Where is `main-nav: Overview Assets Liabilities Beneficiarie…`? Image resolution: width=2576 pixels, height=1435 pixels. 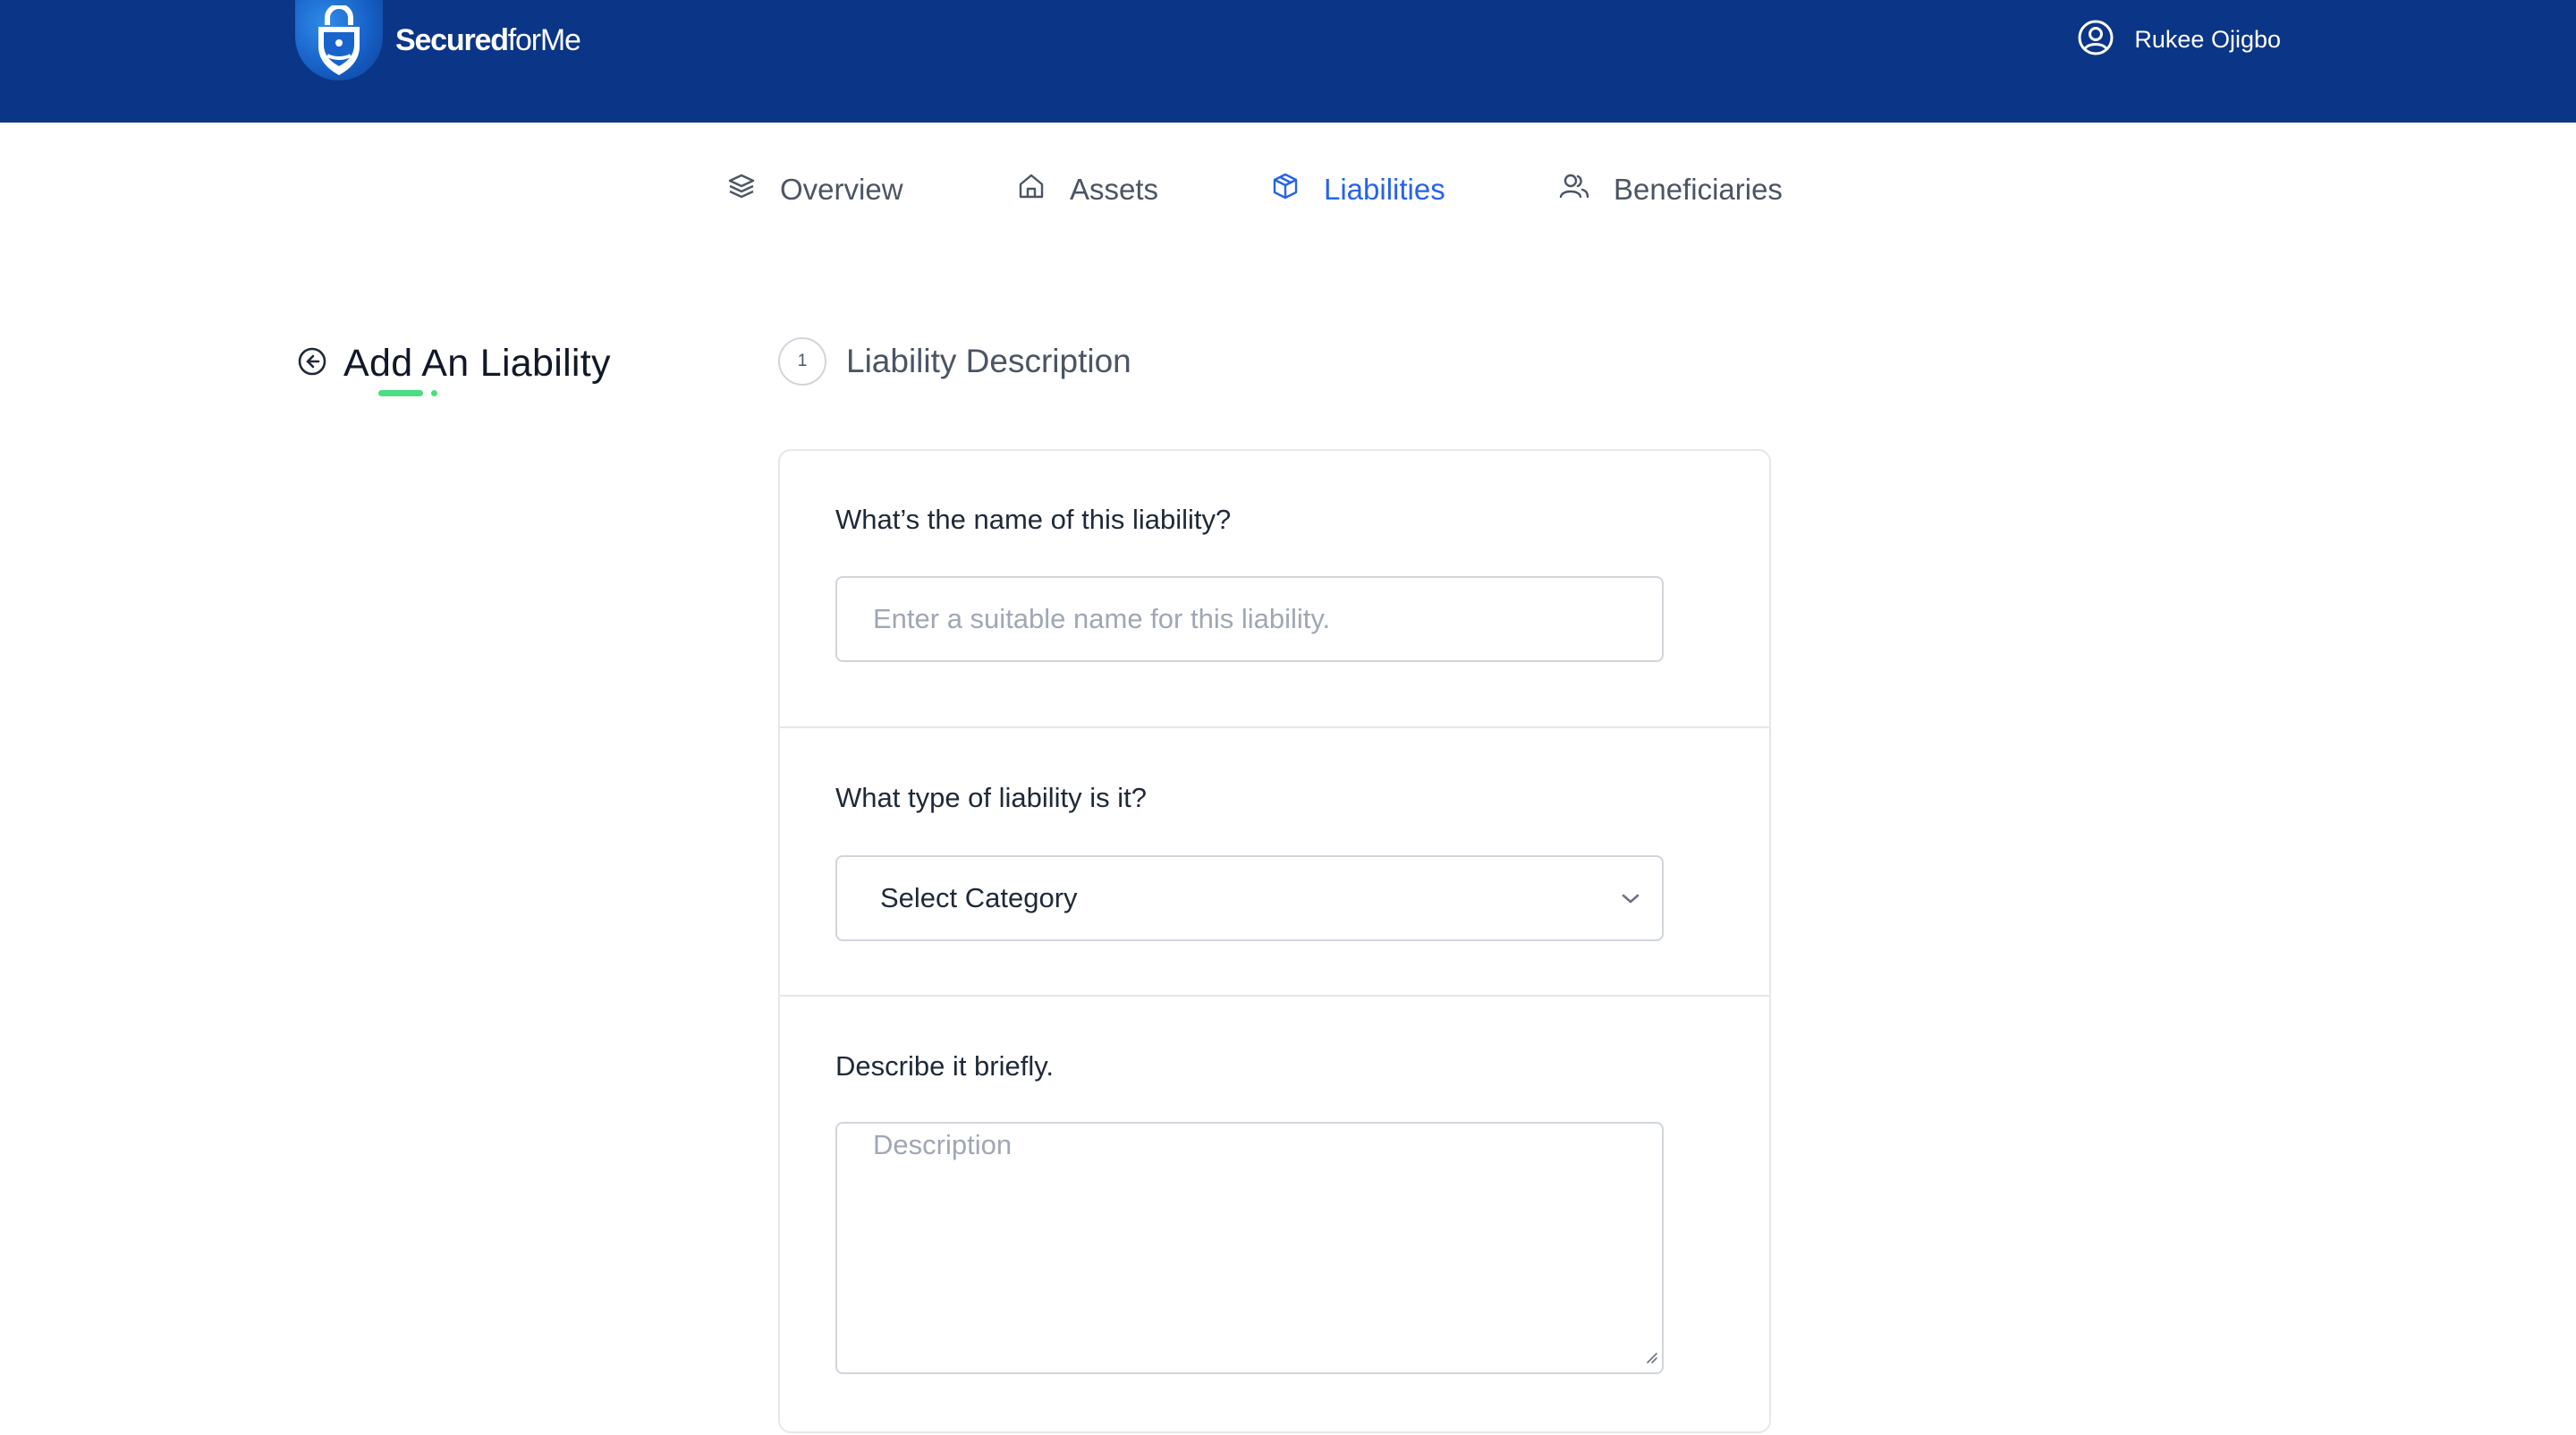
main-nav: Overview Assets Liabilities Beneficiarie… is located at coordinates (1288, 190).